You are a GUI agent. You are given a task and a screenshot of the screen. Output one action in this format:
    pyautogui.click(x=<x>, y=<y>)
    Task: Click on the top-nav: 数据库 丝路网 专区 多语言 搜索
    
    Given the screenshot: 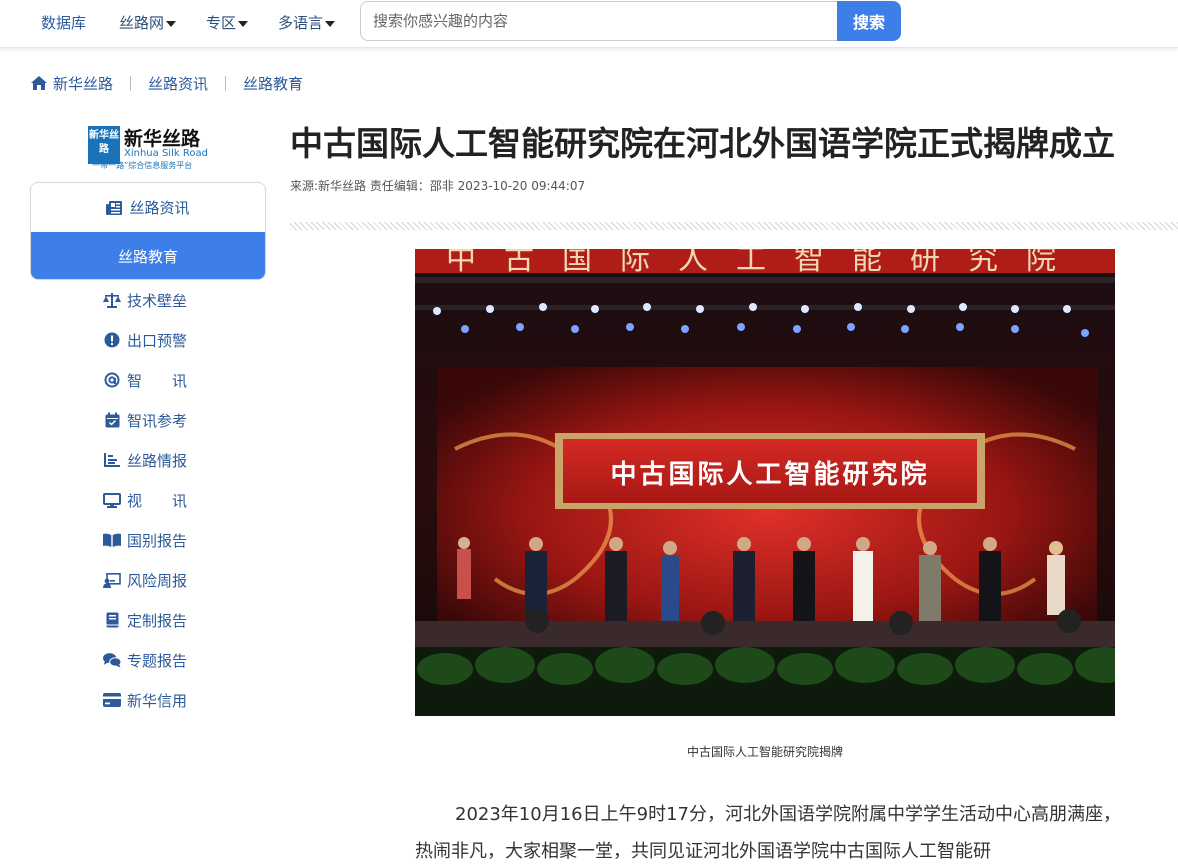 What is the action you would take?
    pyautogui.click(x=589, y=24)
    